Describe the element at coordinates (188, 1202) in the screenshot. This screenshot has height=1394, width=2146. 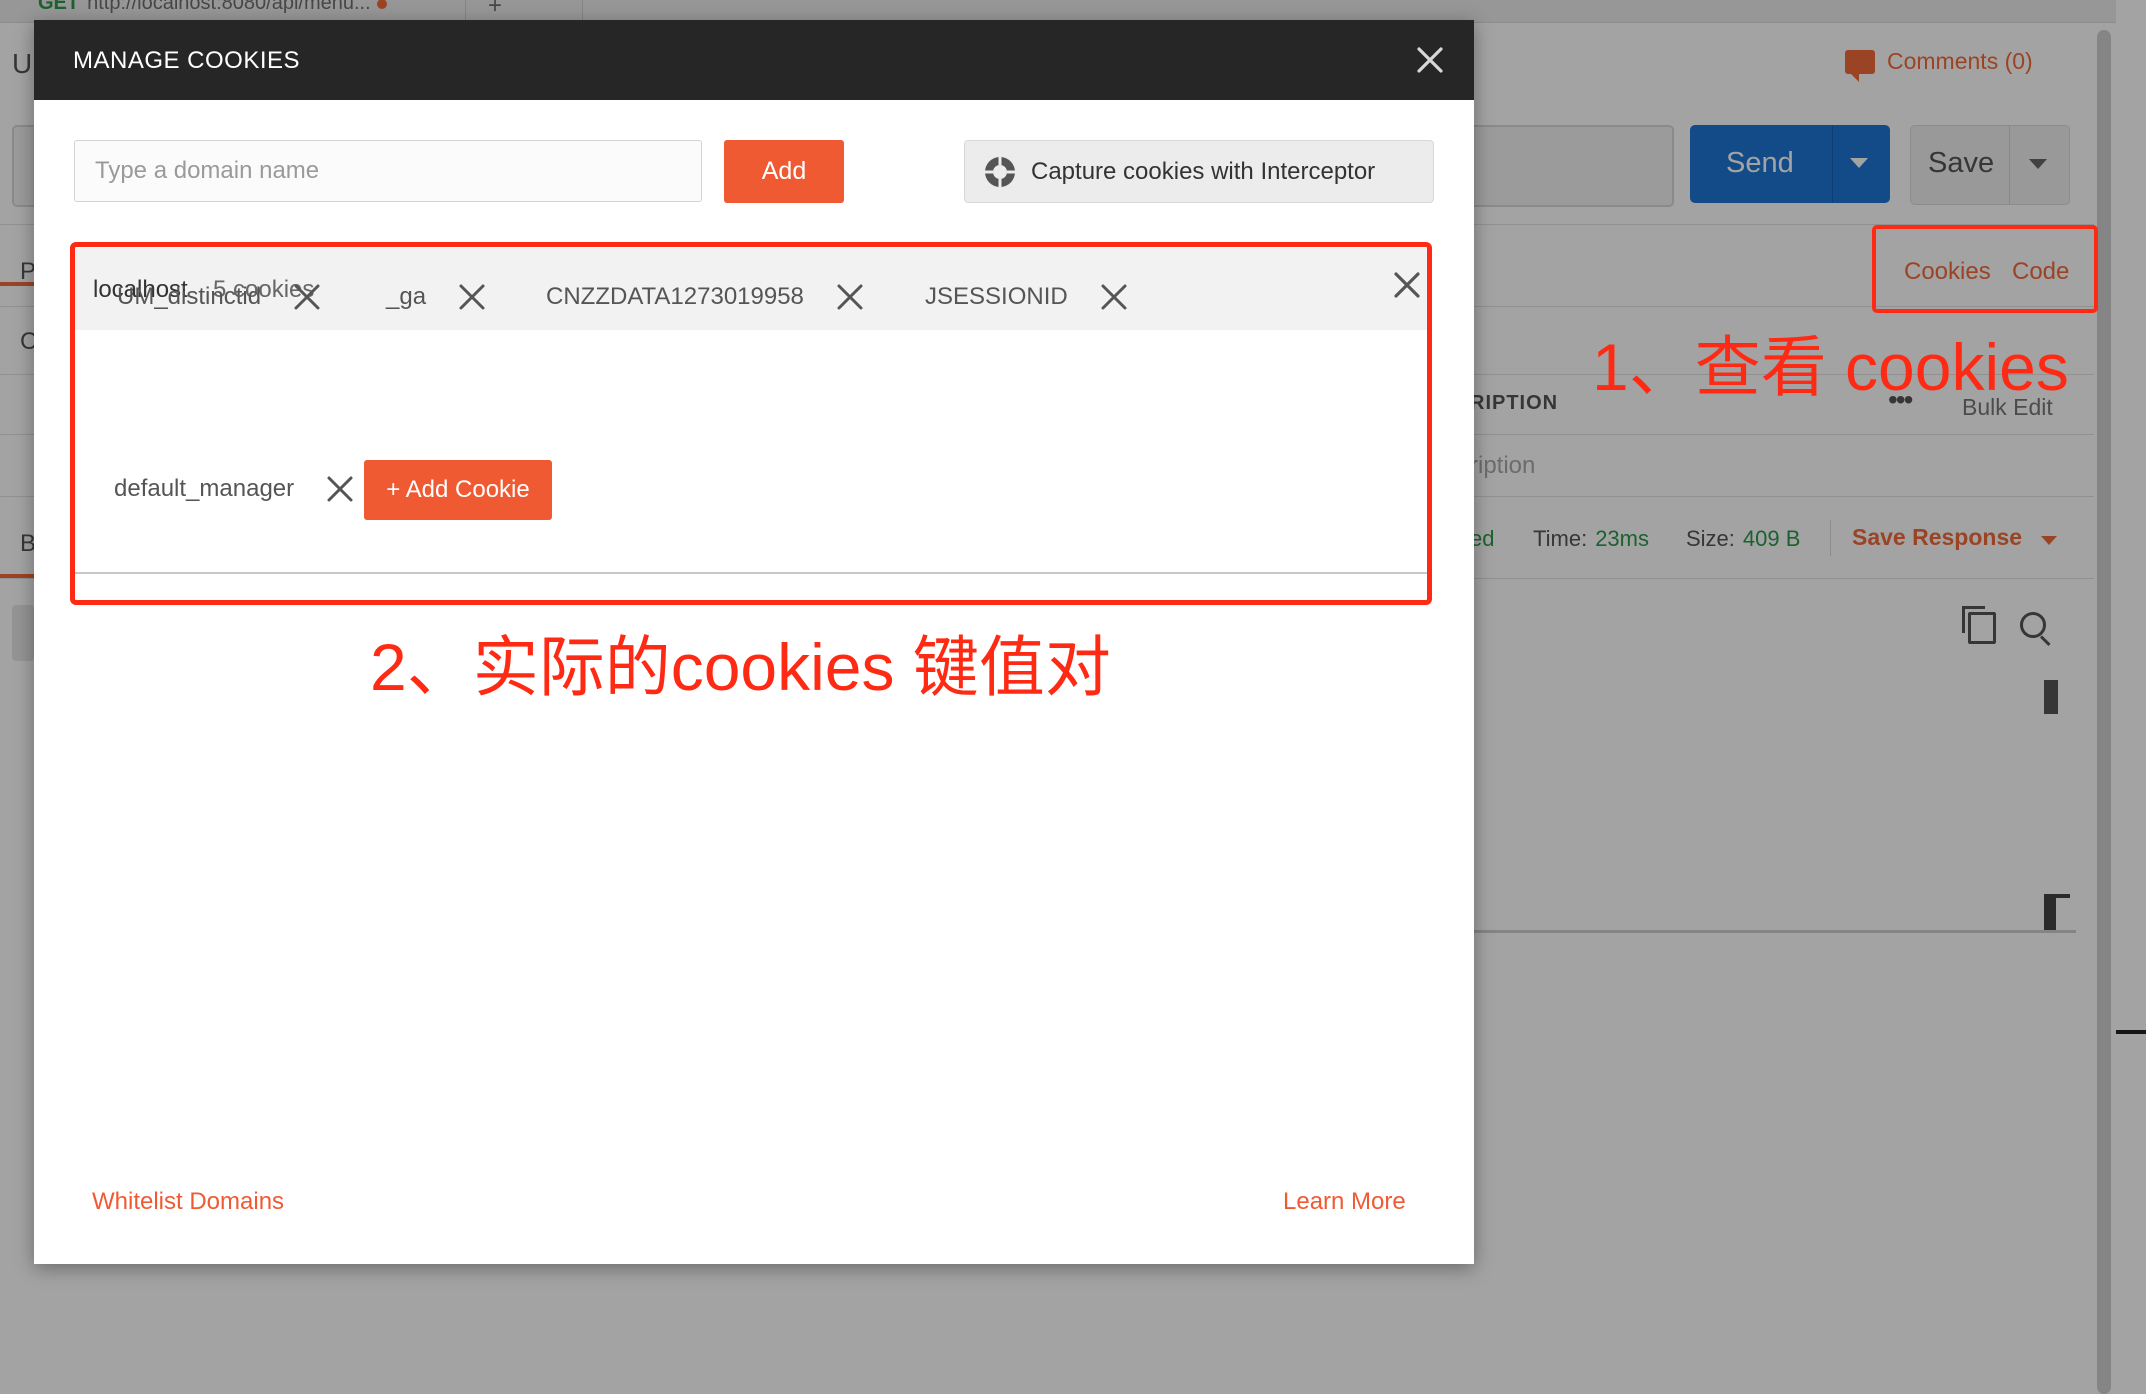
I see `whitelist-domains-link: Whitelist Domains` at that location.